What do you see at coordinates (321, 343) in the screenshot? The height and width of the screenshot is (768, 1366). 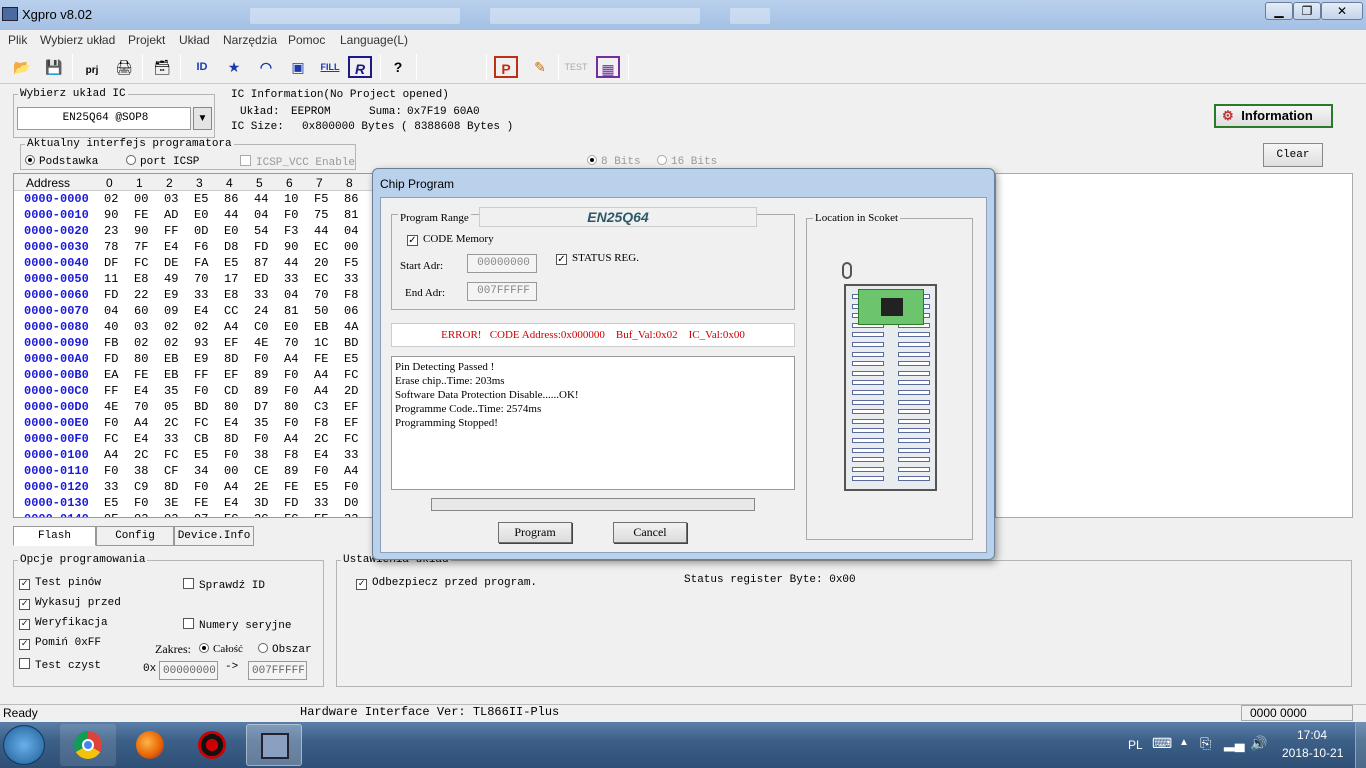 I see `hex-byte: 1C` at bounding box center [321, 343].